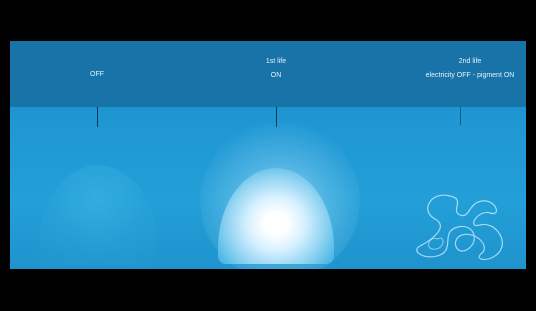  I want to click on state-off-label: OFF, so click(97, 74).